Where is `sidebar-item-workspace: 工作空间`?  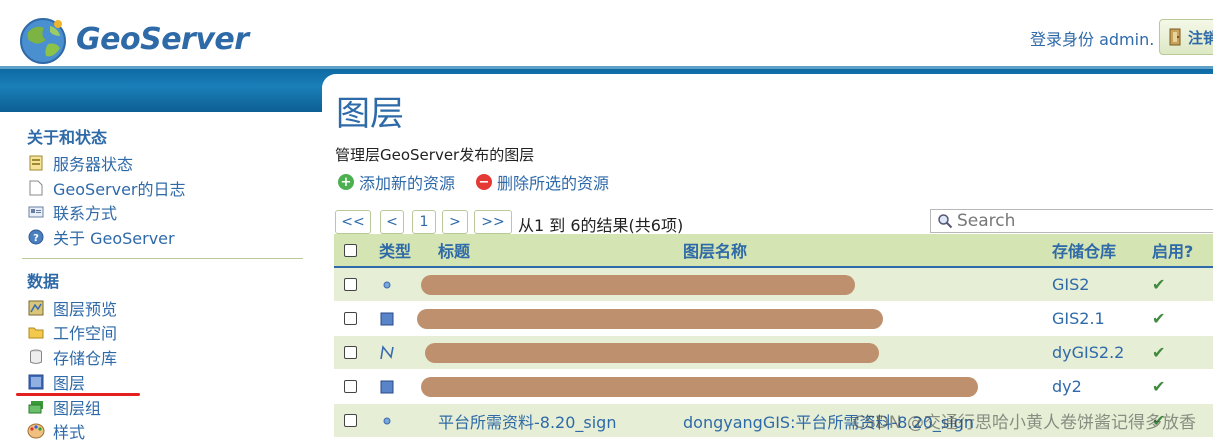 sidebar-item-workspace: 工作空间 is located at coordinates (72, 332).